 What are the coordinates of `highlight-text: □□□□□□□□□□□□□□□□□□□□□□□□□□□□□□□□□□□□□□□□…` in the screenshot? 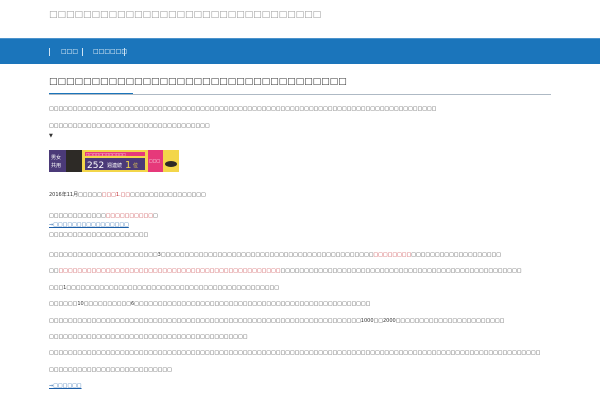 It's located at (169, 271).